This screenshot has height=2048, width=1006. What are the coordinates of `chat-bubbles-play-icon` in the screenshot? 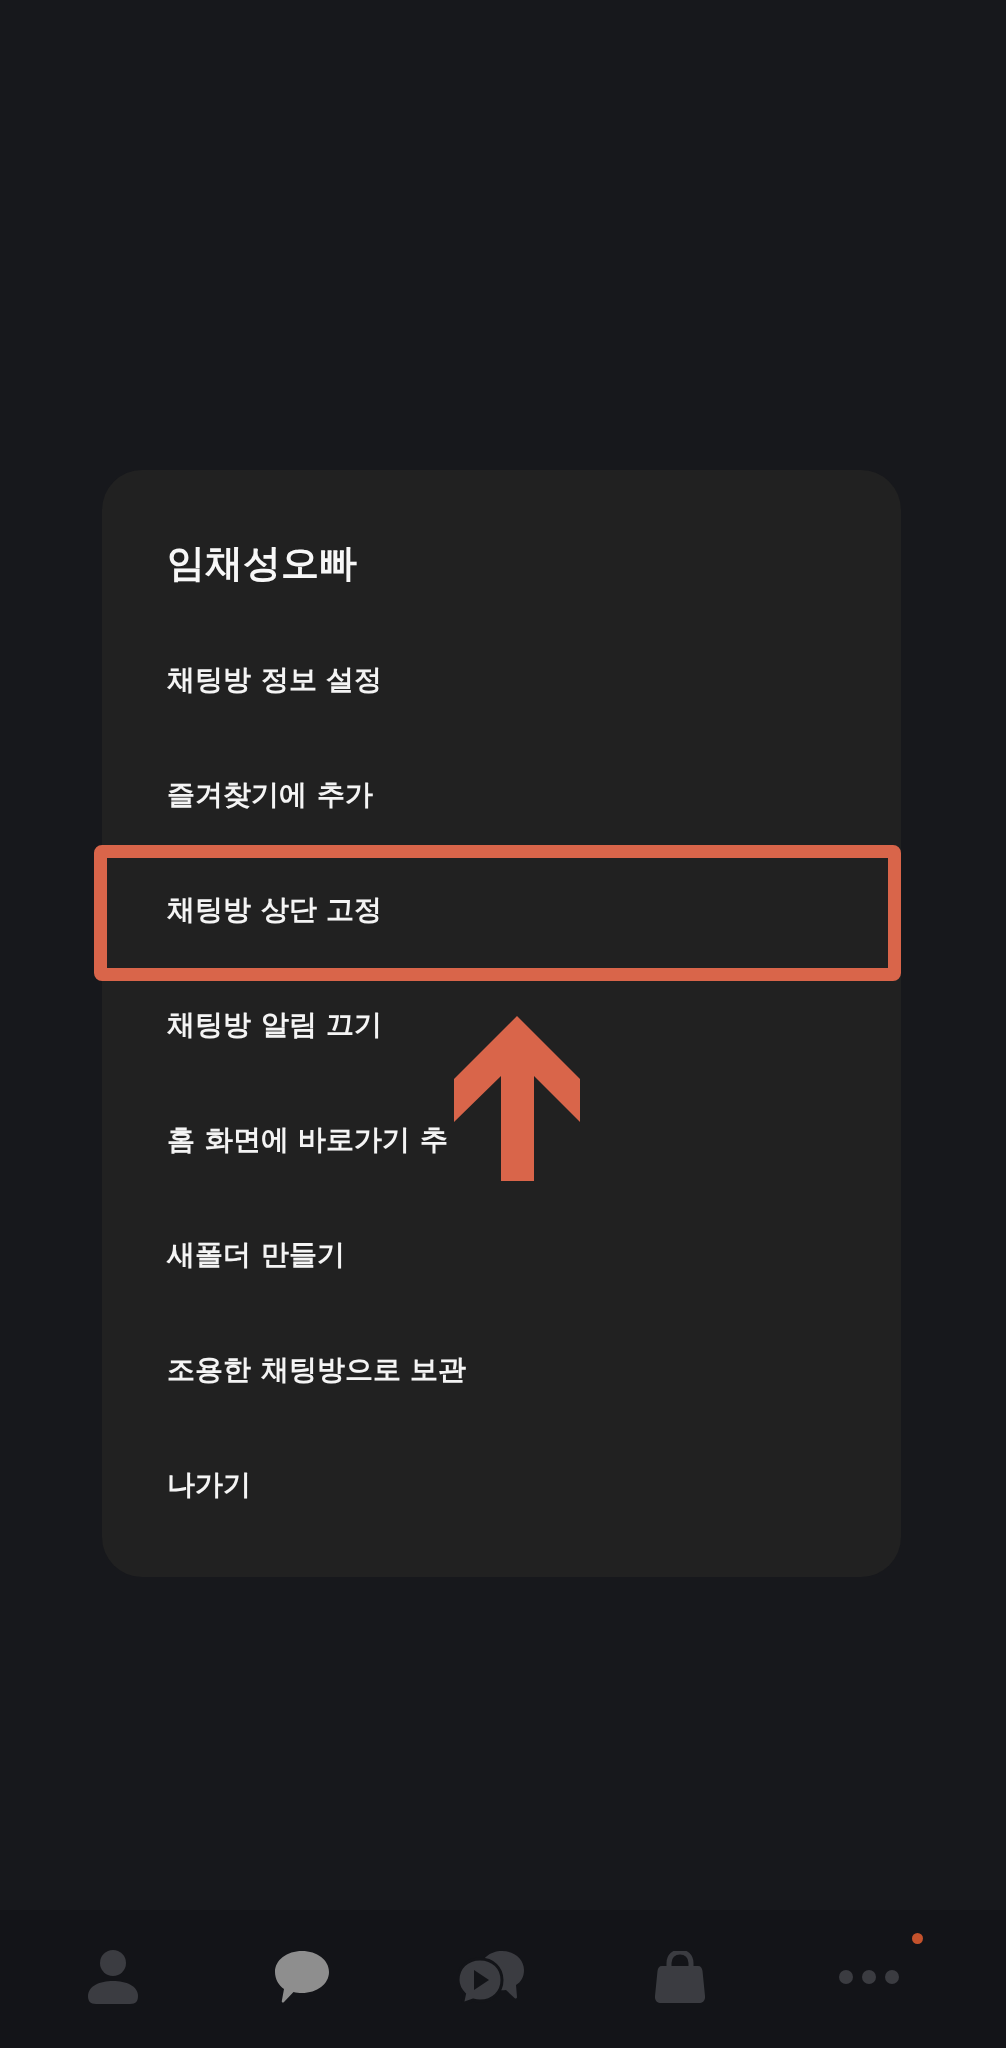 It's located at (490, 1977).